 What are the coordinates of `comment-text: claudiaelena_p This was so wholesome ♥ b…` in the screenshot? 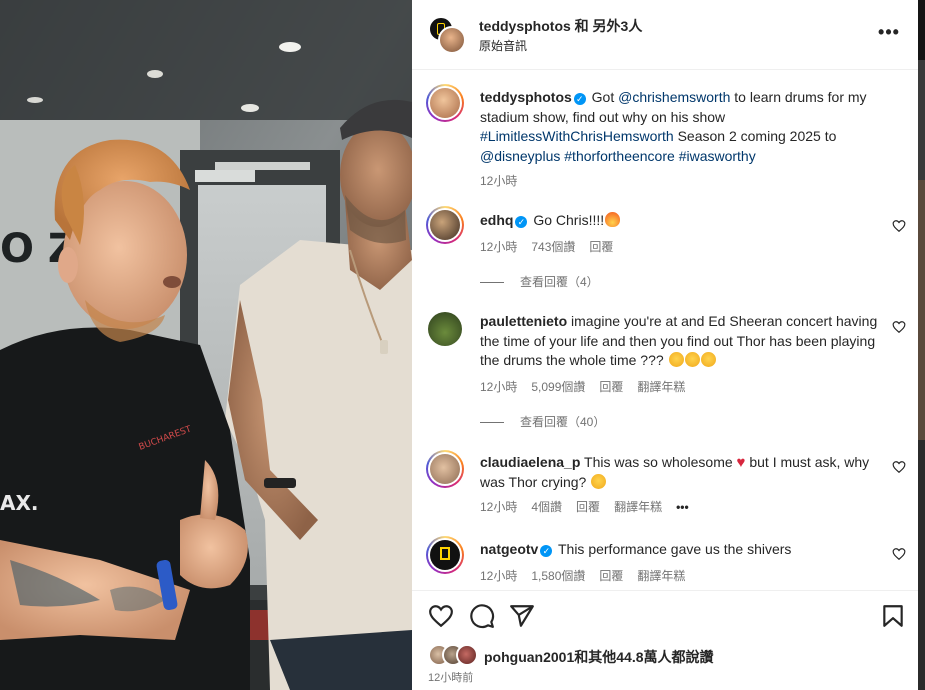 It's located at (680, 472).